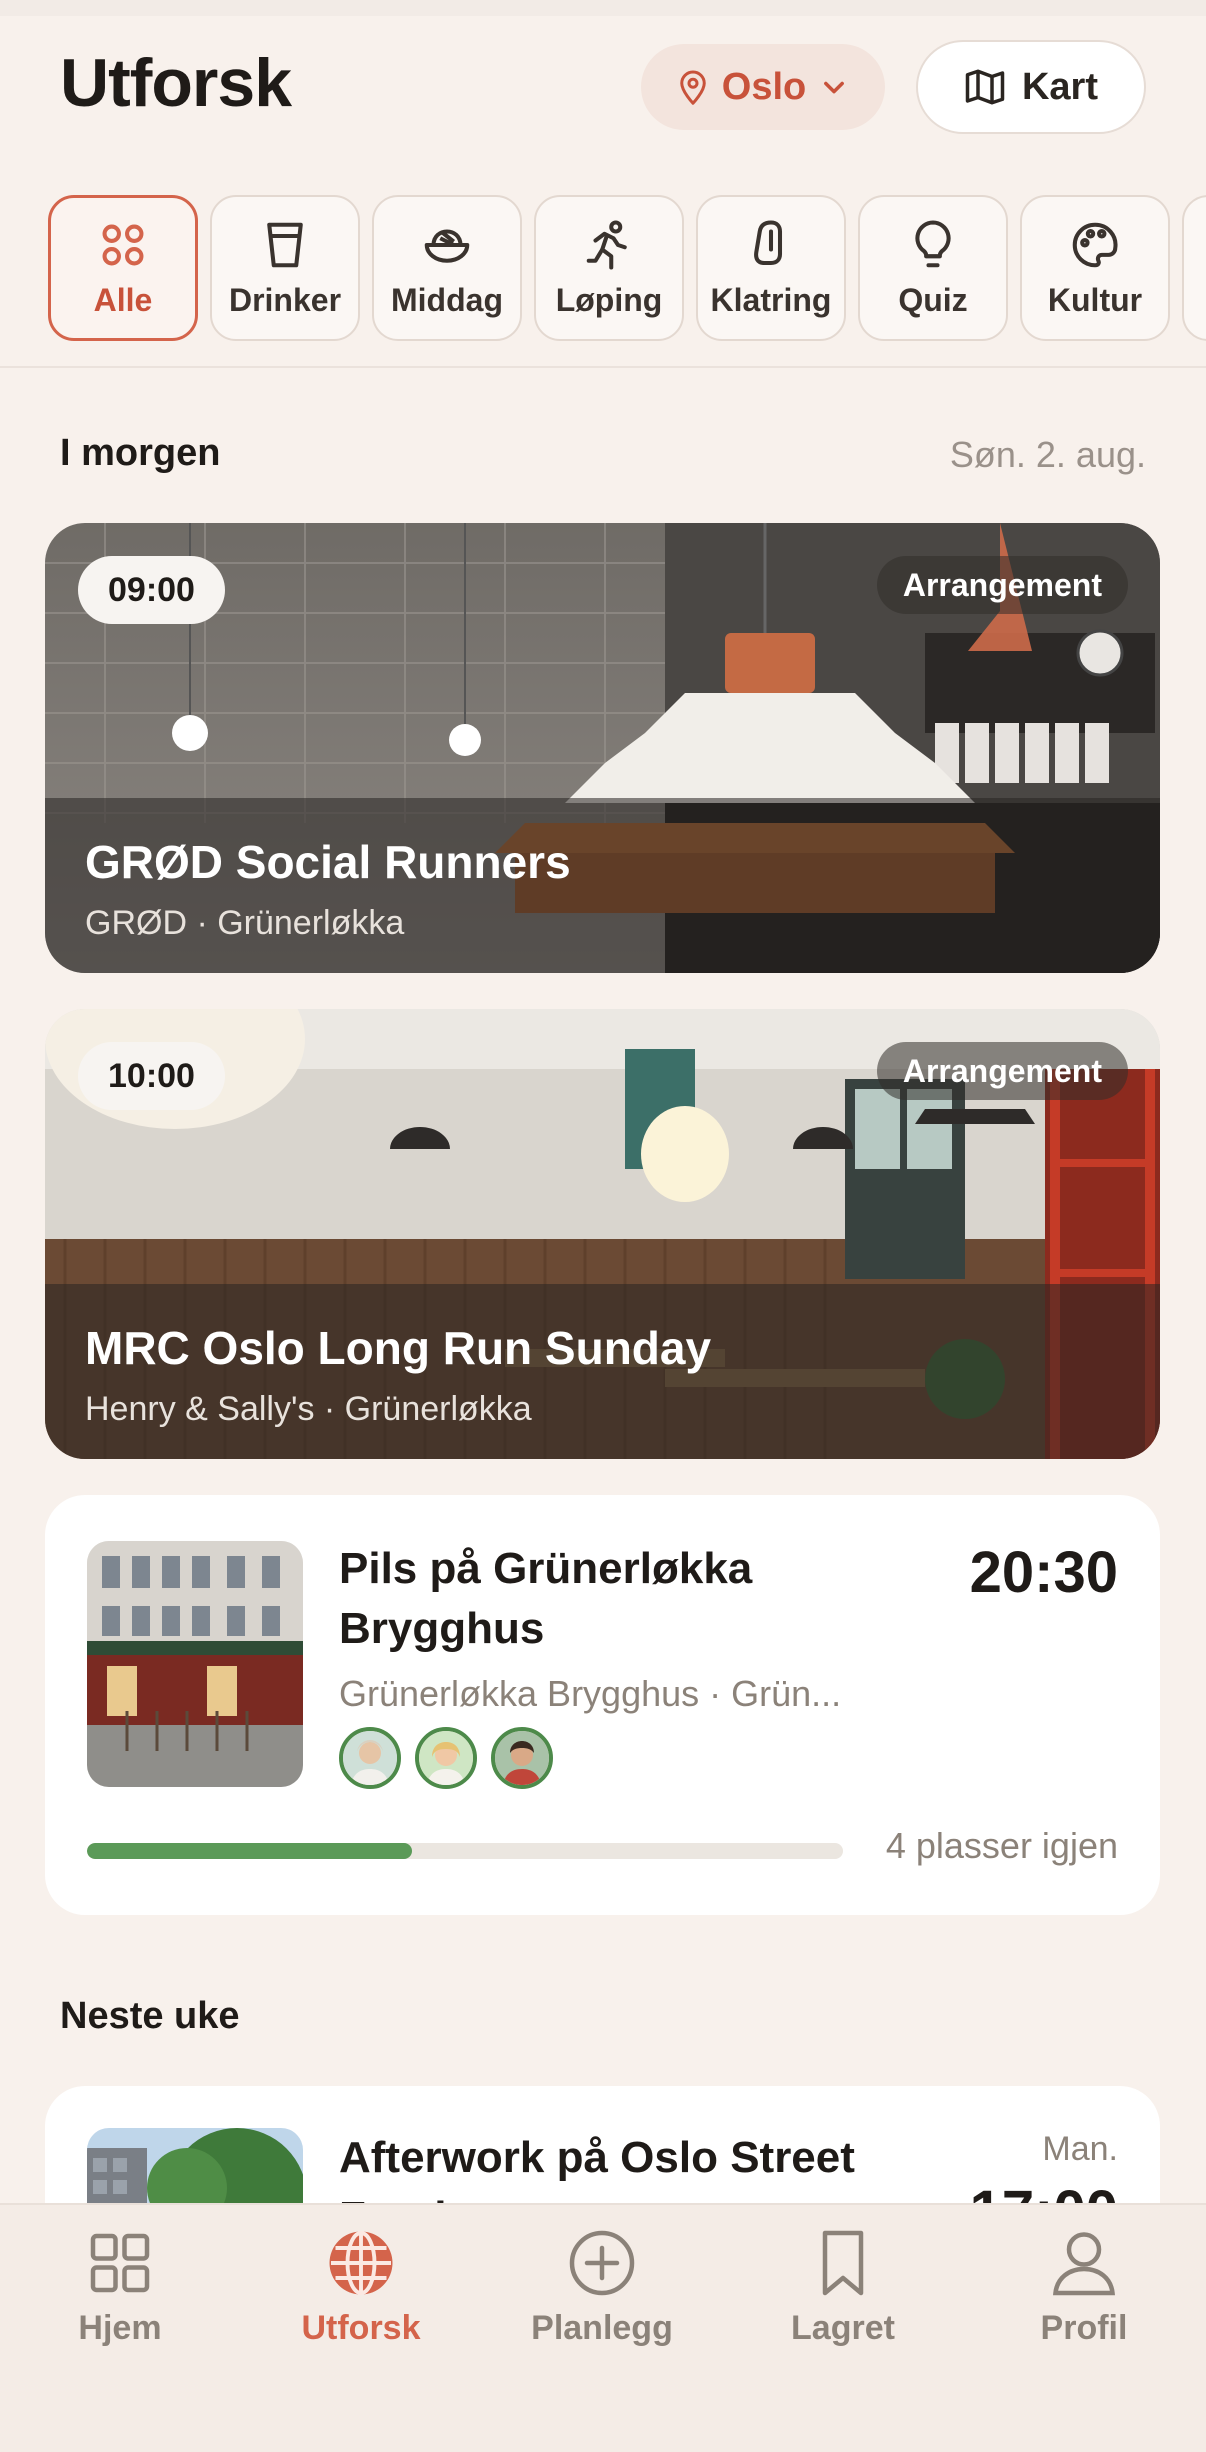 Image resolution: width=1206 pixels, height=2452 pixels. Describe the element at coordinates (123, 268) in the screenshot. I see `category-all: Alle` at that location.